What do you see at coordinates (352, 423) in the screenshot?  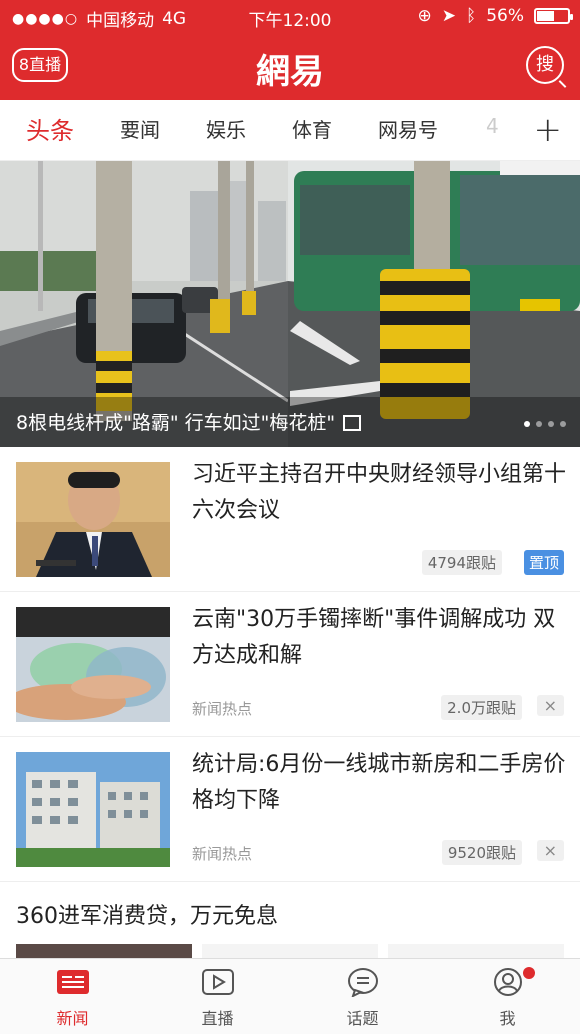 I see `picture-gallery-icon` at bounding box center [352, 423].